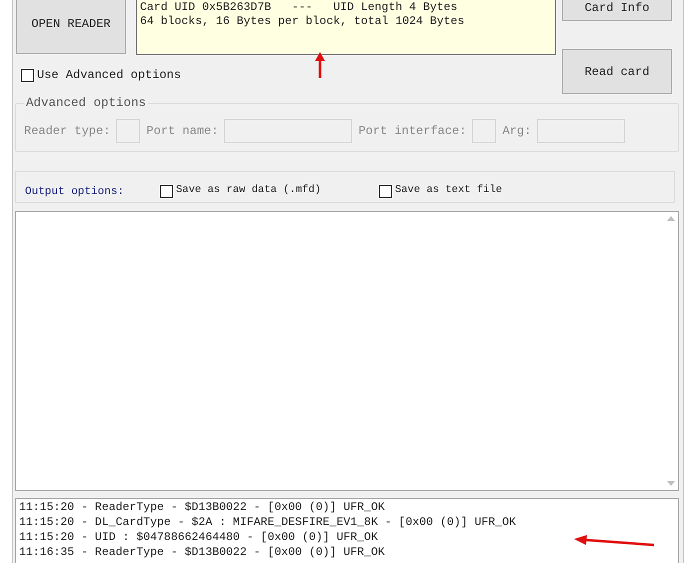  What do you see at coordinates (67, 131) in the screenshot?
I see `field-label: Reader type:` at bounding box center [67, 131].